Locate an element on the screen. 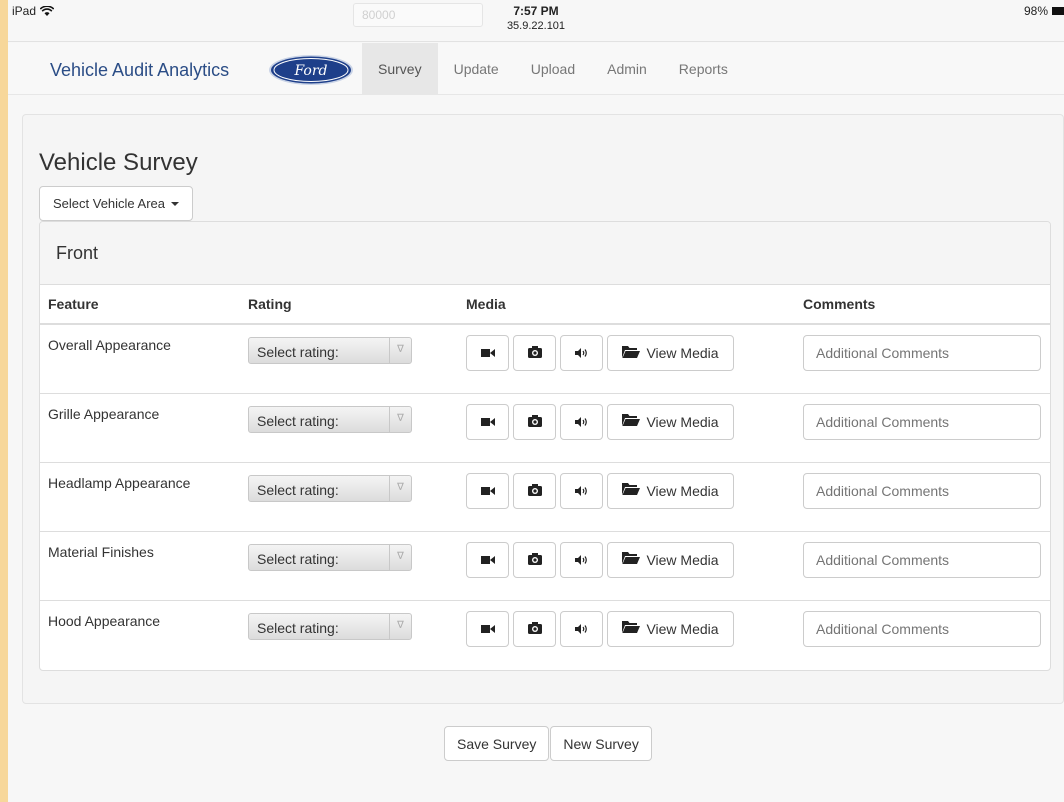  vehicle-area-label: Select Vehicle Area is located at coordinates (109, 203).